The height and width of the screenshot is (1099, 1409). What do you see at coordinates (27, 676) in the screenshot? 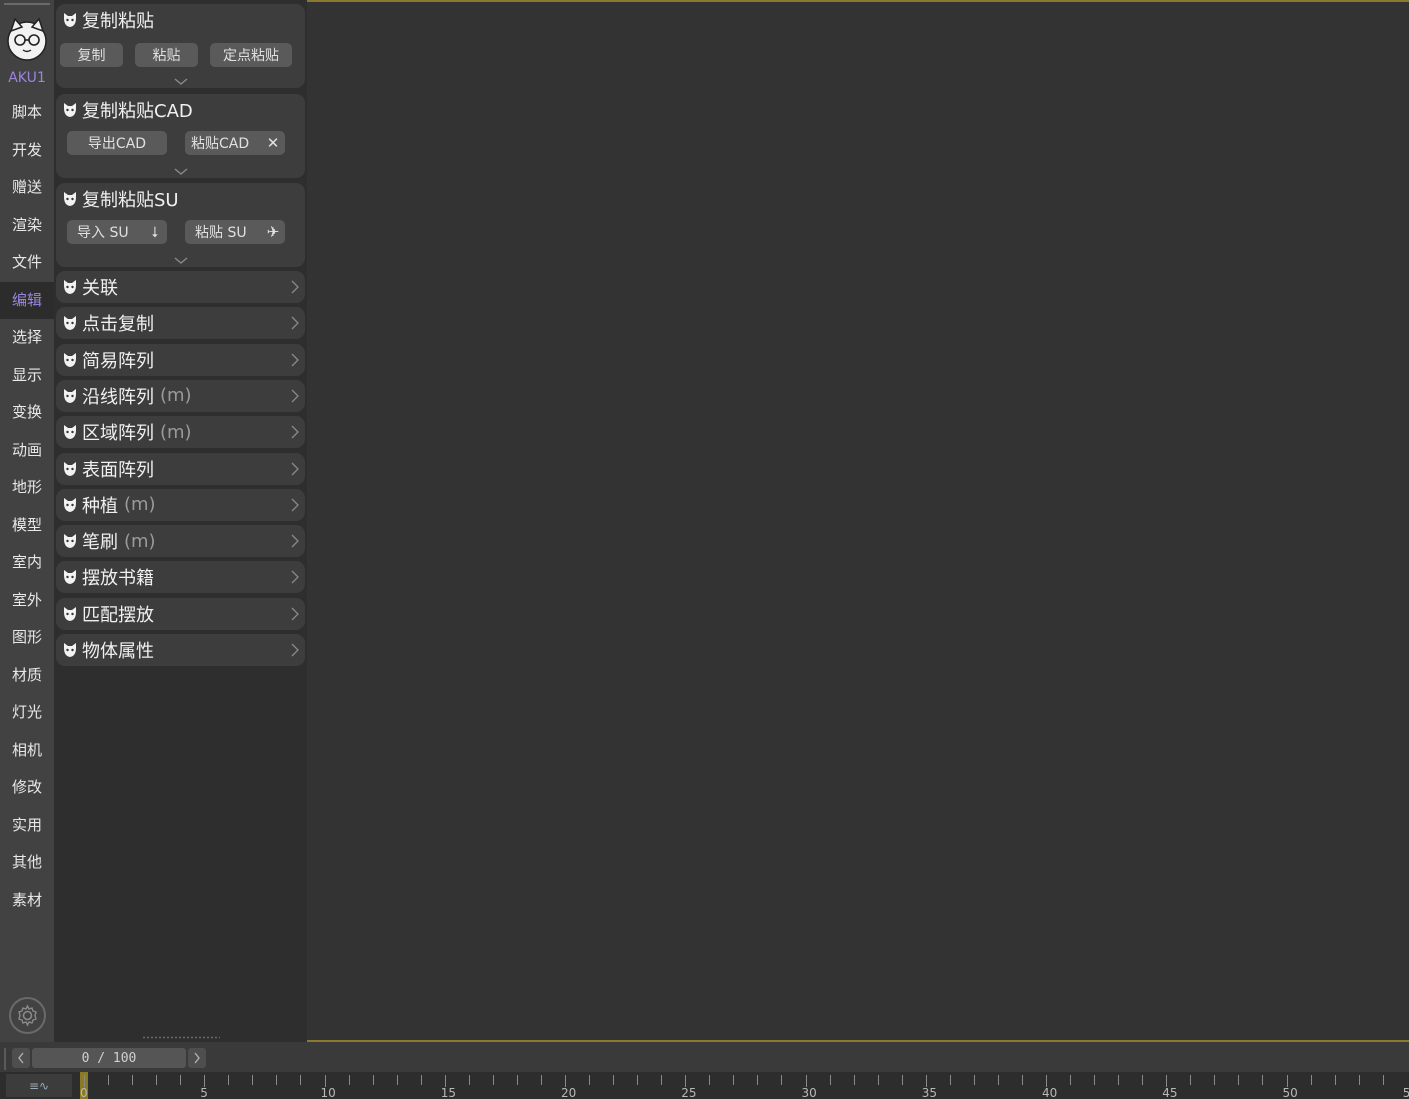
I see `sidebar-item: 材质` at bounding box center [27, 676].